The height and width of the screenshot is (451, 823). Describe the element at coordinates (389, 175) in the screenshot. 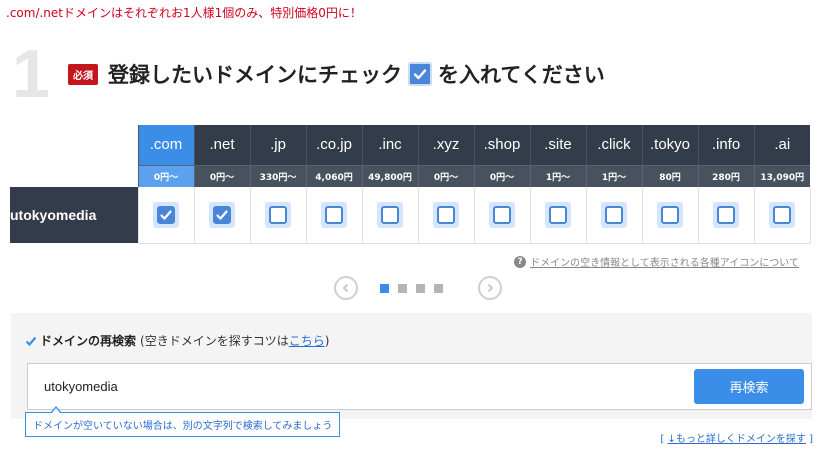

I see `tld-price: 49,800円` at that location.